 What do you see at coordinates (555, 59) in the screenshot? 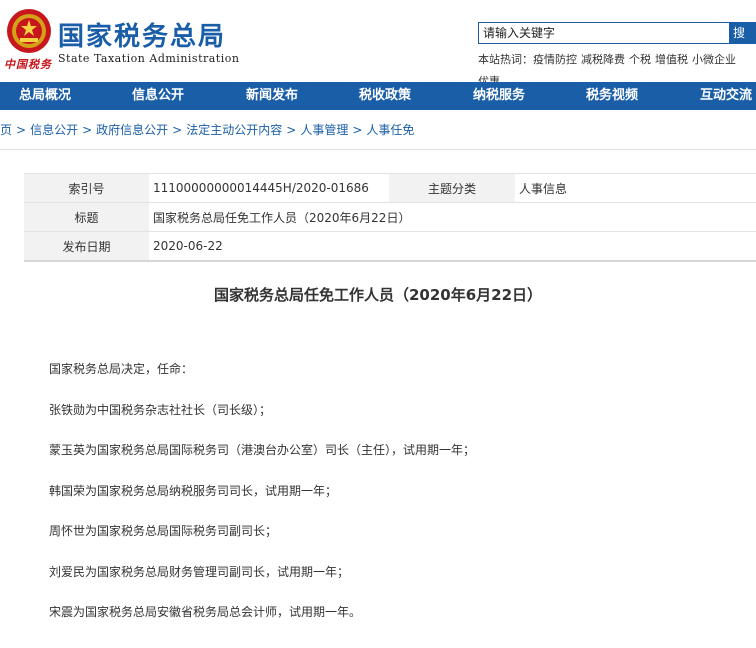
I see `hot-word-link: 疫情防控` at bounding box center [555, 59].